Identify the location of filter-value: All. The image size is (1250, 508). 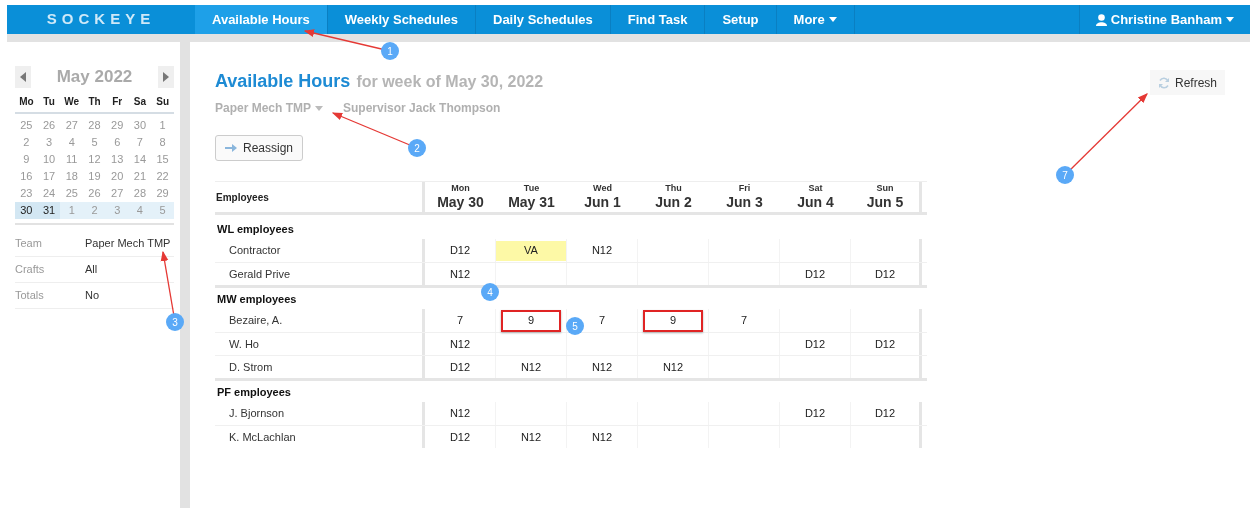
(91, 270).